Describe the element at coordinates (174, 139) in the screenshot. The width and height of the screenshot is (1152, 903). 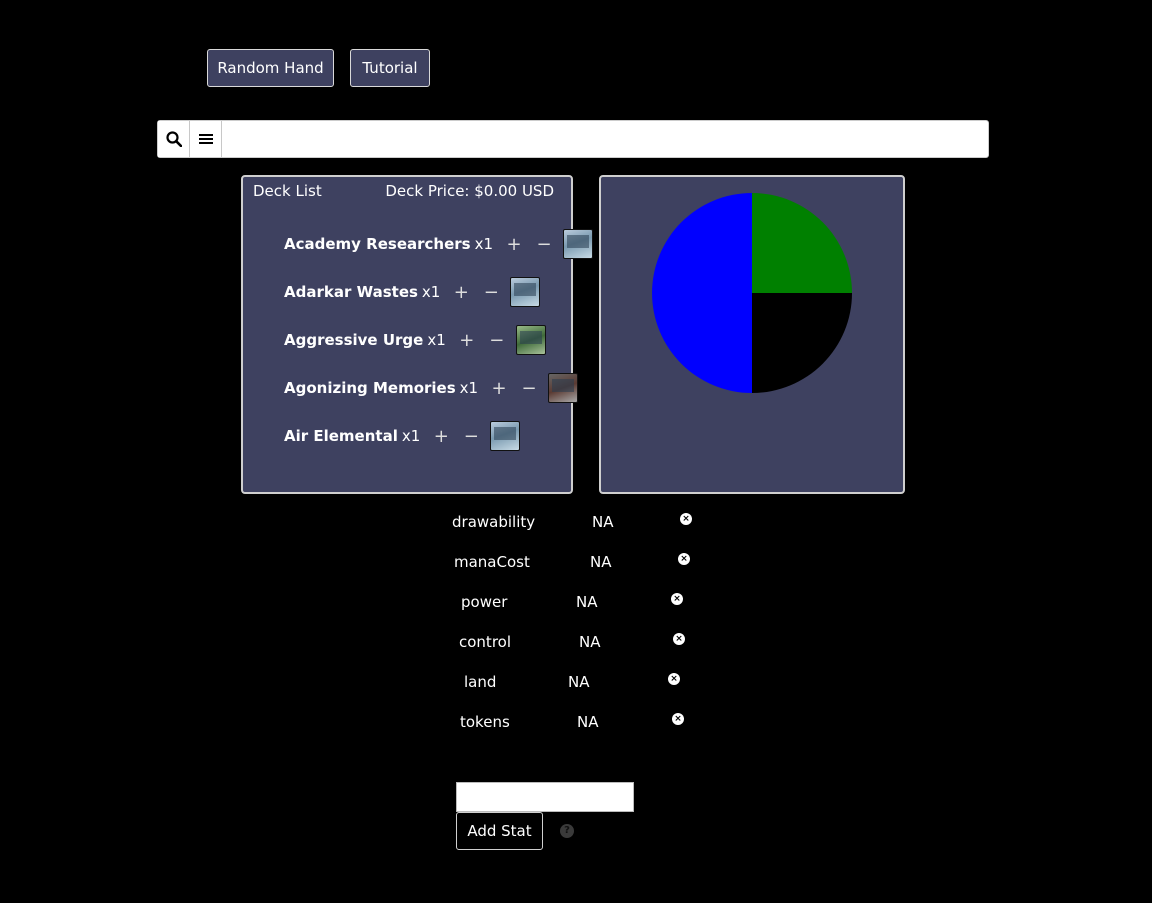
I see `search-icon` at that location.